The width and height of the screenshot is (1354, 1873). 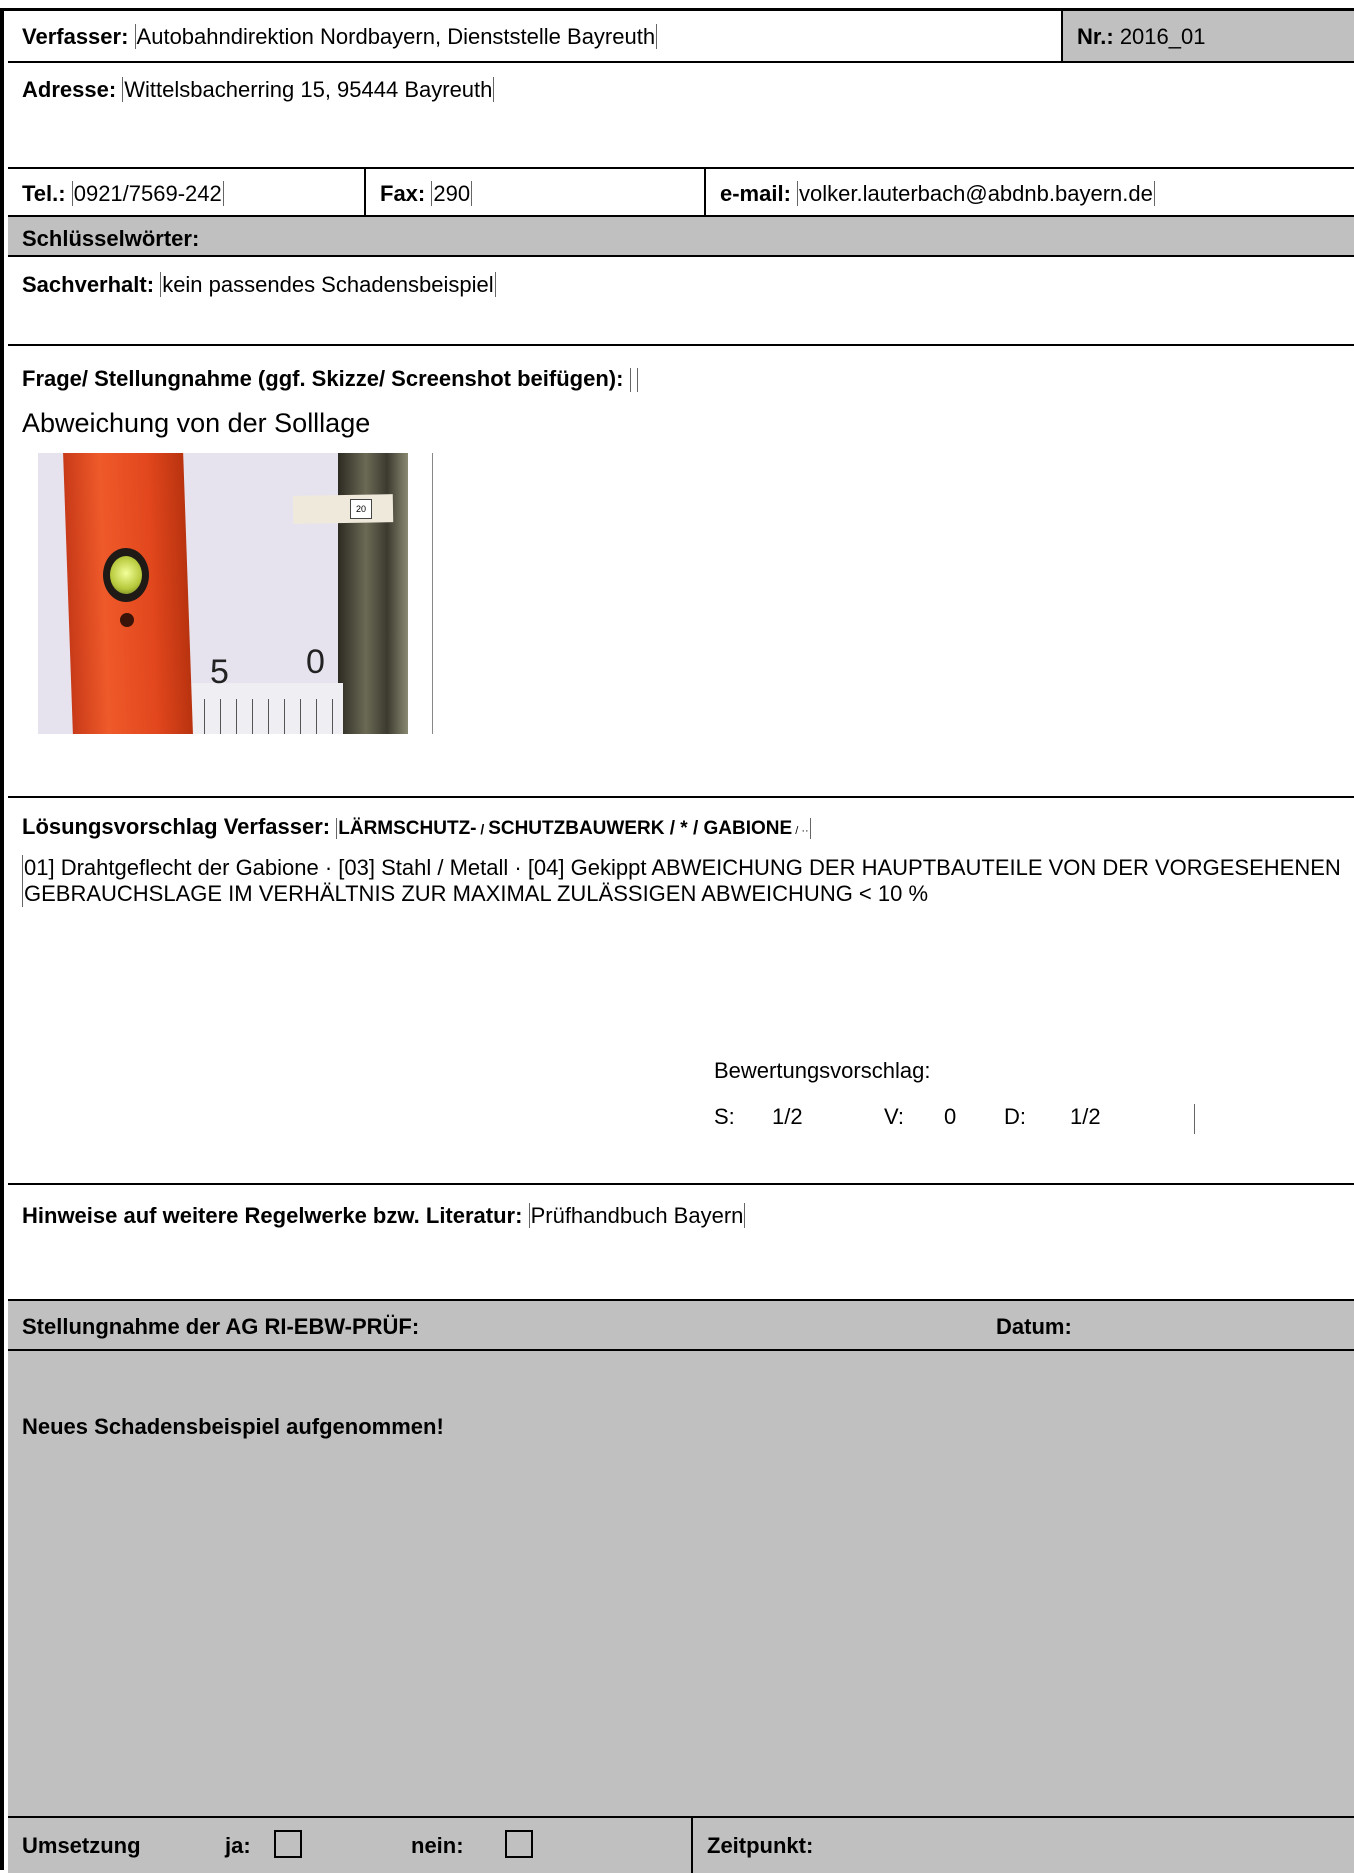 What do you see at coordinates (437, 1845) in the screenshot?
I see `nein-label: nein:` at bounding box center [437, 1845].